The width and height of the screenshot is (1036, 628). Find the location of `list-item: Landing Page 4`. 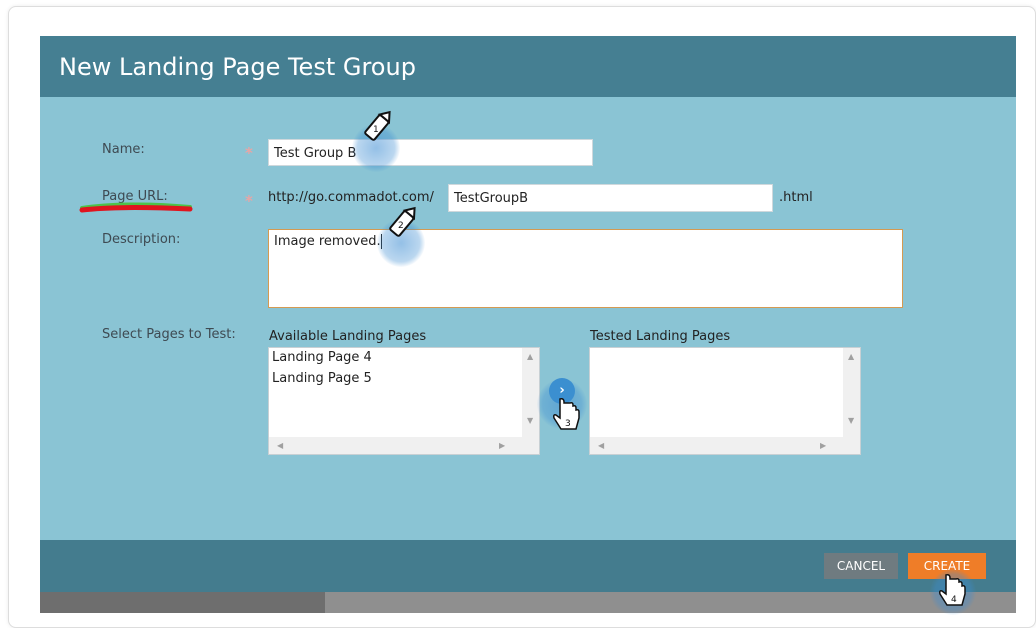

list-item: Landing Page 4 is located at coordinates (322, 357).